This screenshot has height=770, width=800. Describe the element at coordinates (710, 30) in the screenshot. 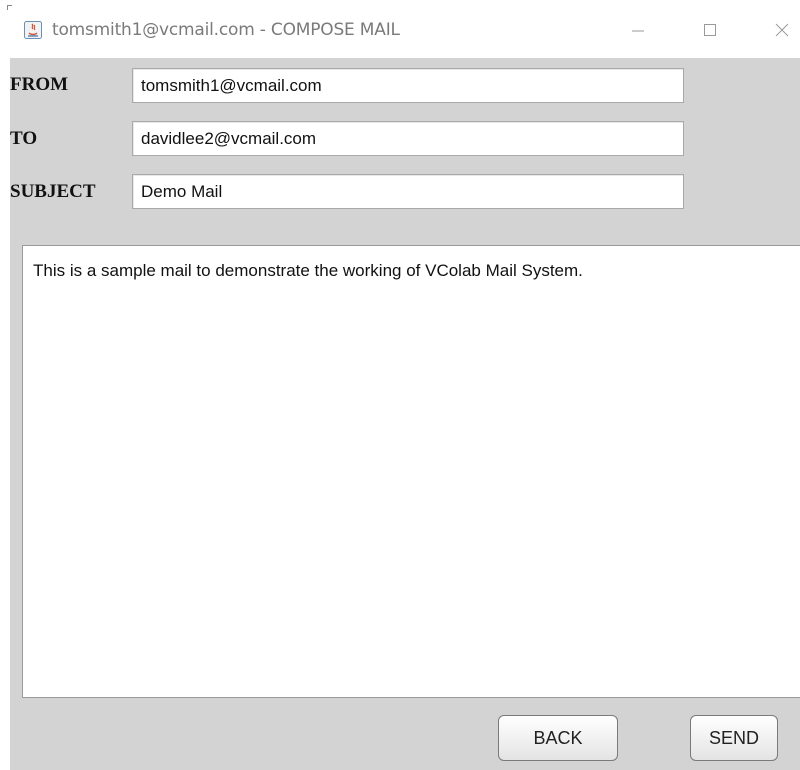

I see `maximize-icon` at that location.